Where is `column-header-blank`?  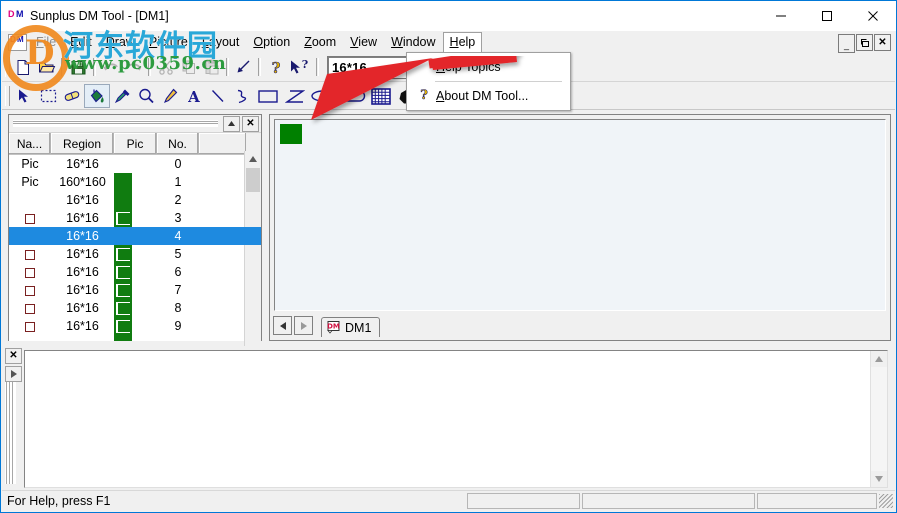 column-header-blank is located at coordinates (222, 143).